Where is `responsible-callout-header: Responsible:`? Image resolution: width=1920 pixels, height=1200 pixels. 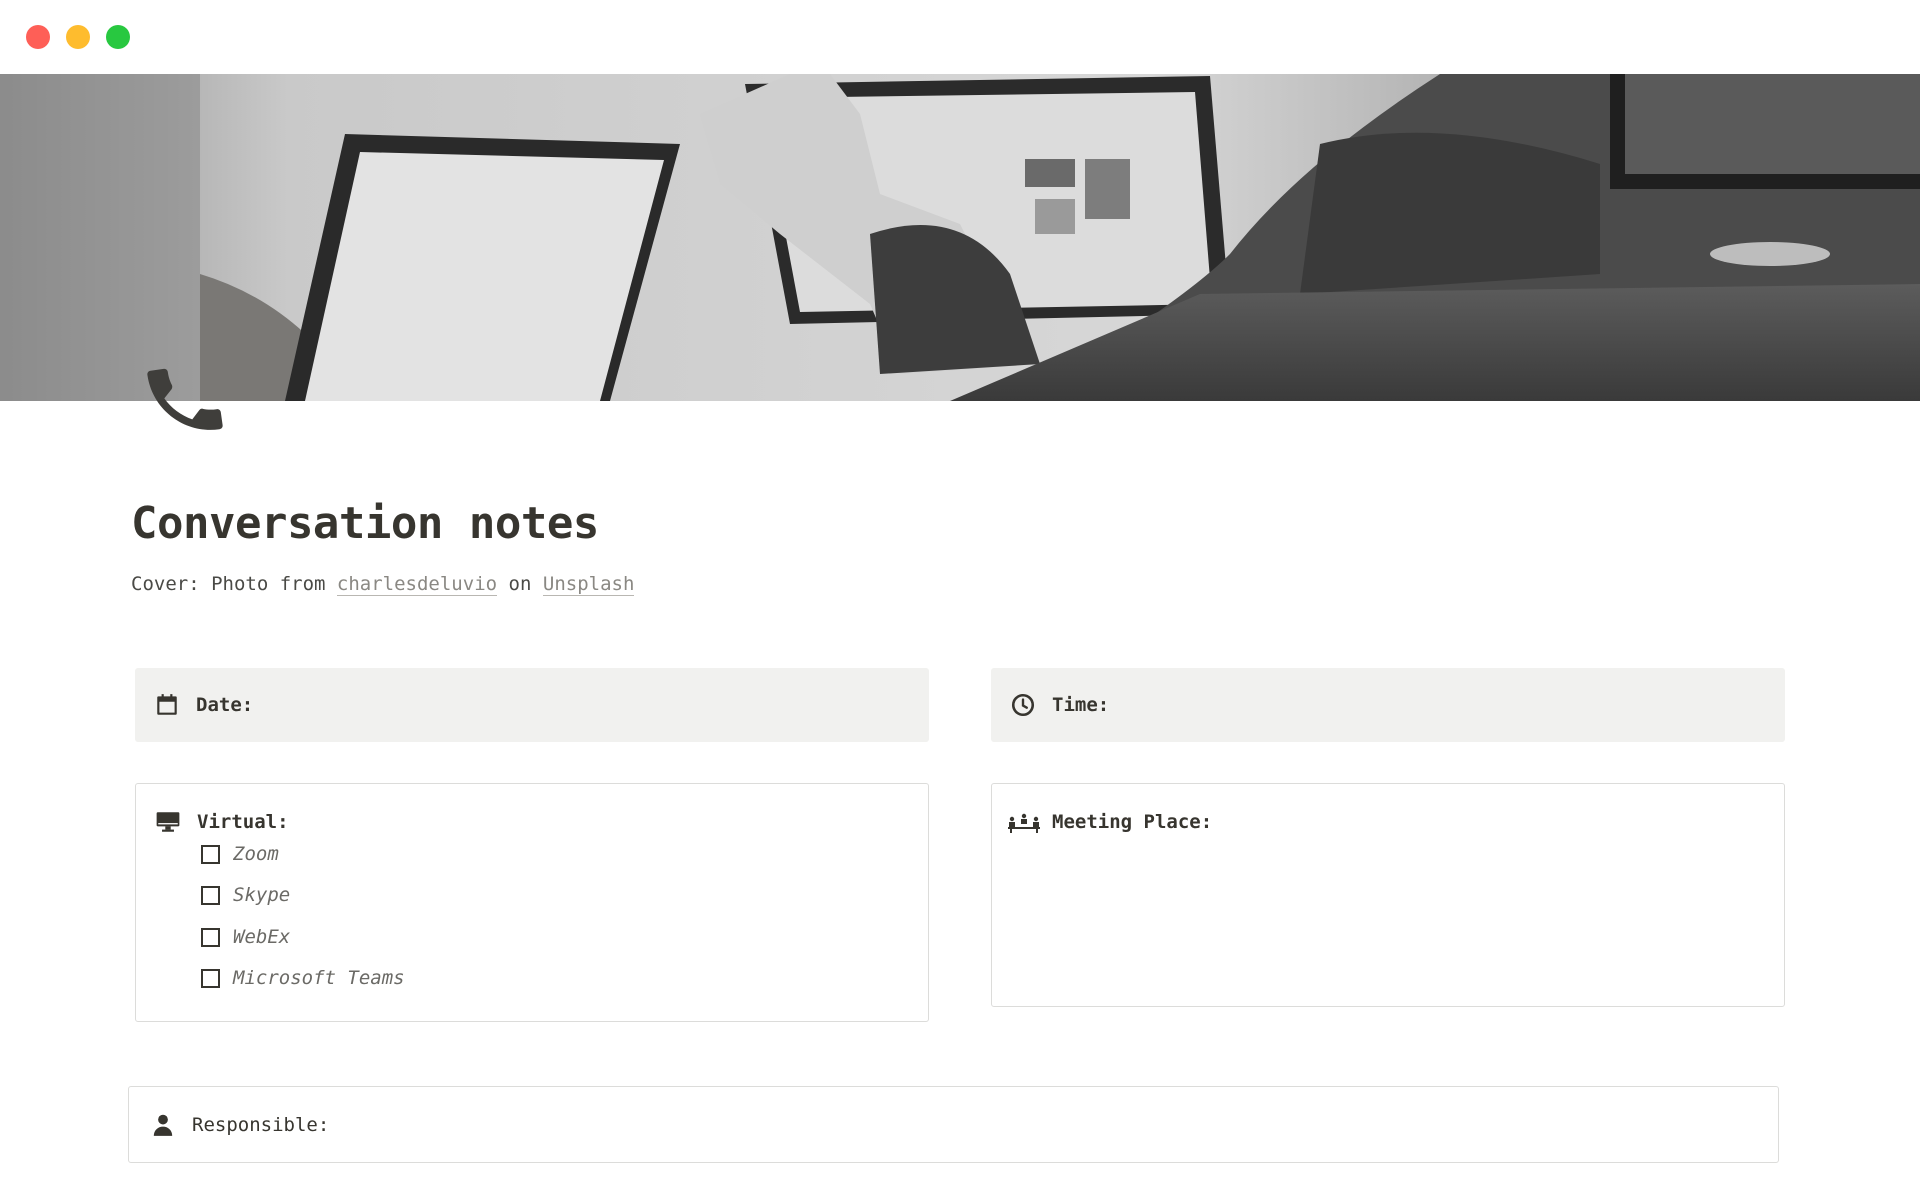 responsible-callout-header: Responsible: is located at coordinates (239, 1125).